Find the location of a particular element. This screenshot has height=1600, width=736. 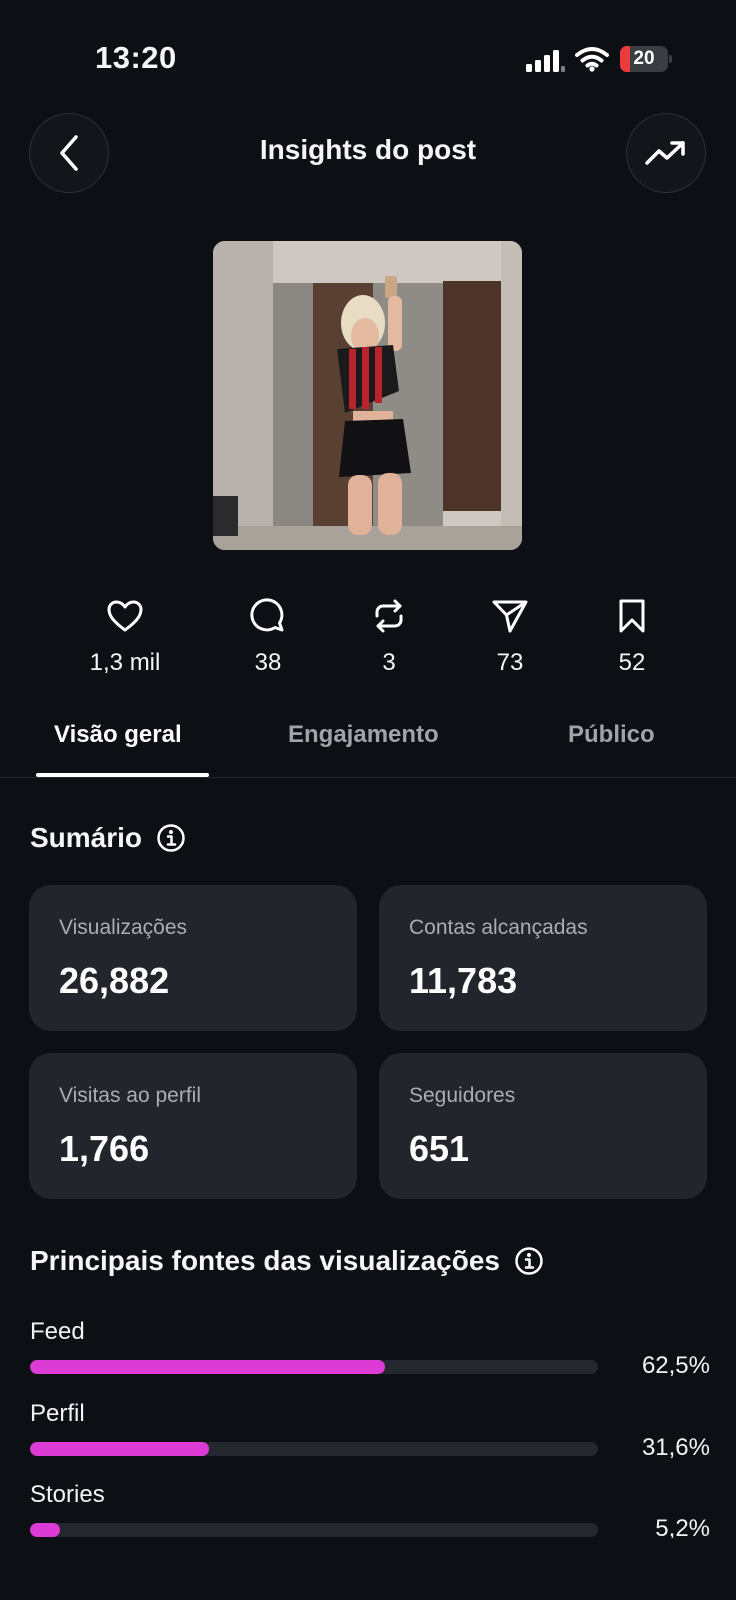

bookmark-icon is located at coordinates (632, 616).